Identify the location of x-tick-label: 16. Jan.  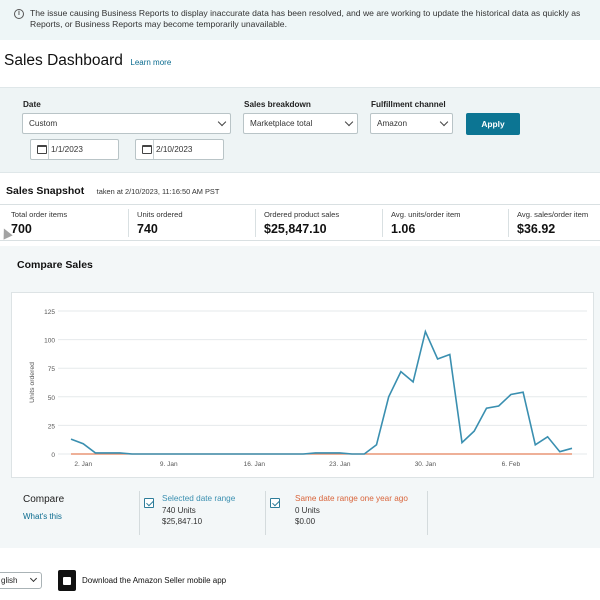
(255, 464).